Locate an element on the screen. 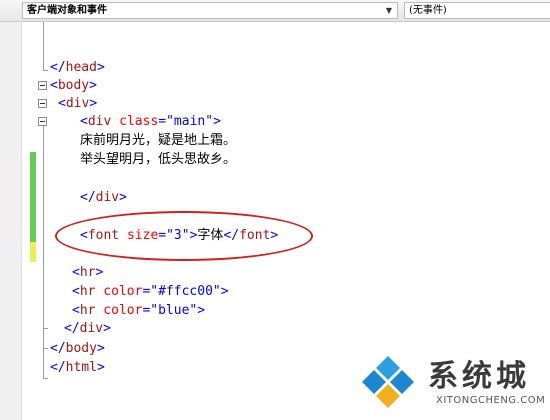 The width and height of the screenshot is (550, 420). attribute-name: class is located at coordinates (135, 121).